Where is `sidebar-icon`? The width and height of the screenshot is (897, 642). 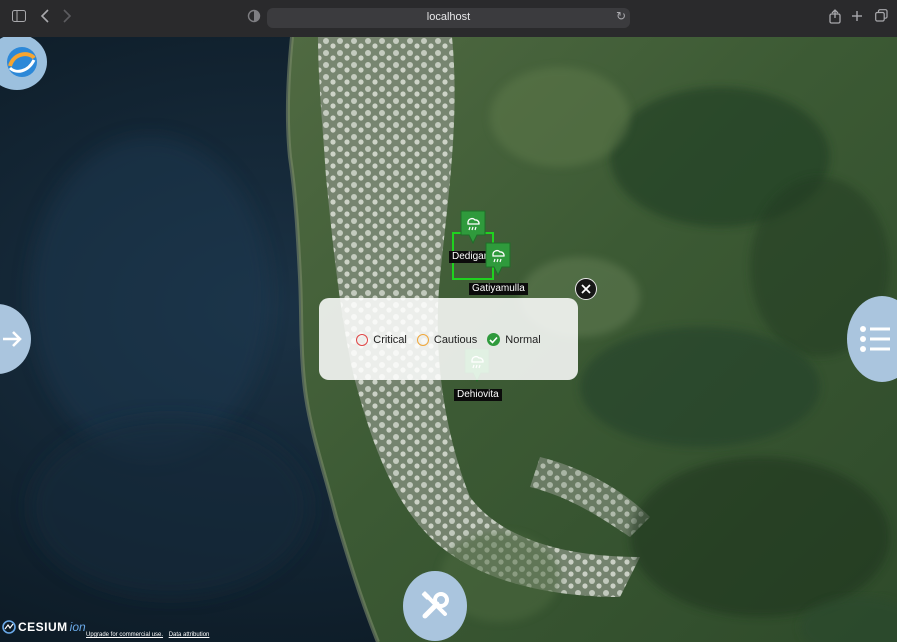 sidebar-icon is located at coordinates (19, 18).